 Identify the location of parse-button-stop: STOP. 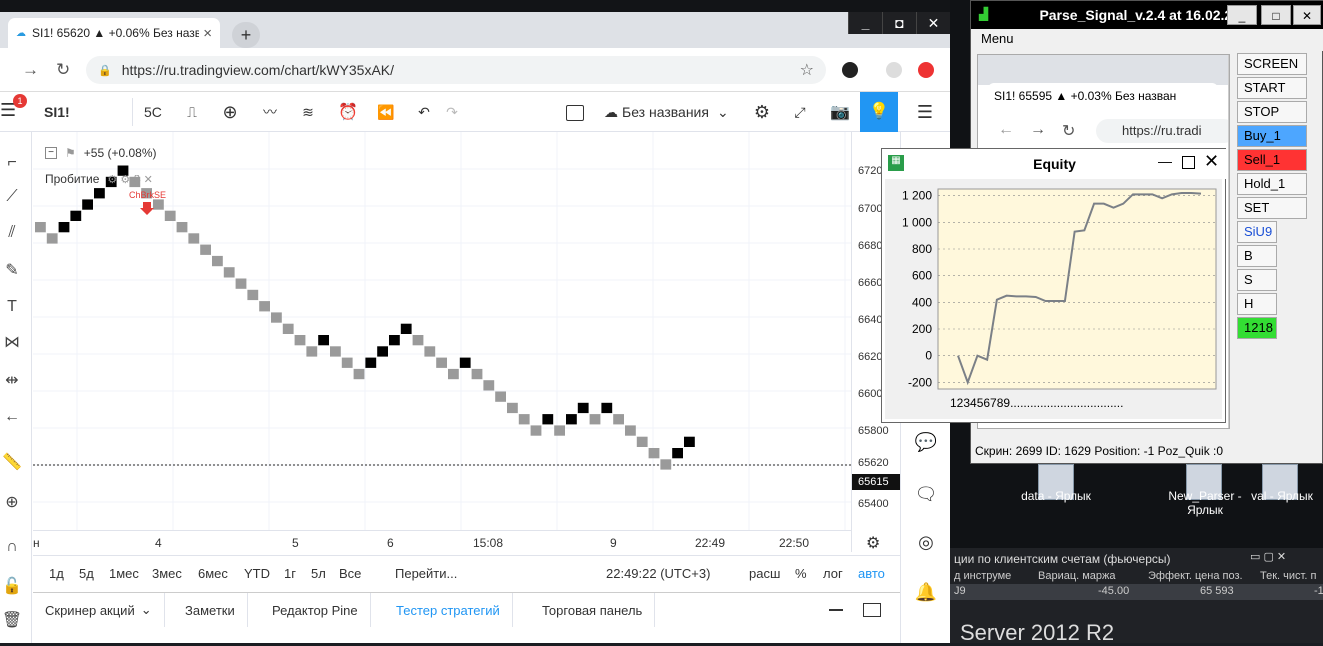
(1272, 112).